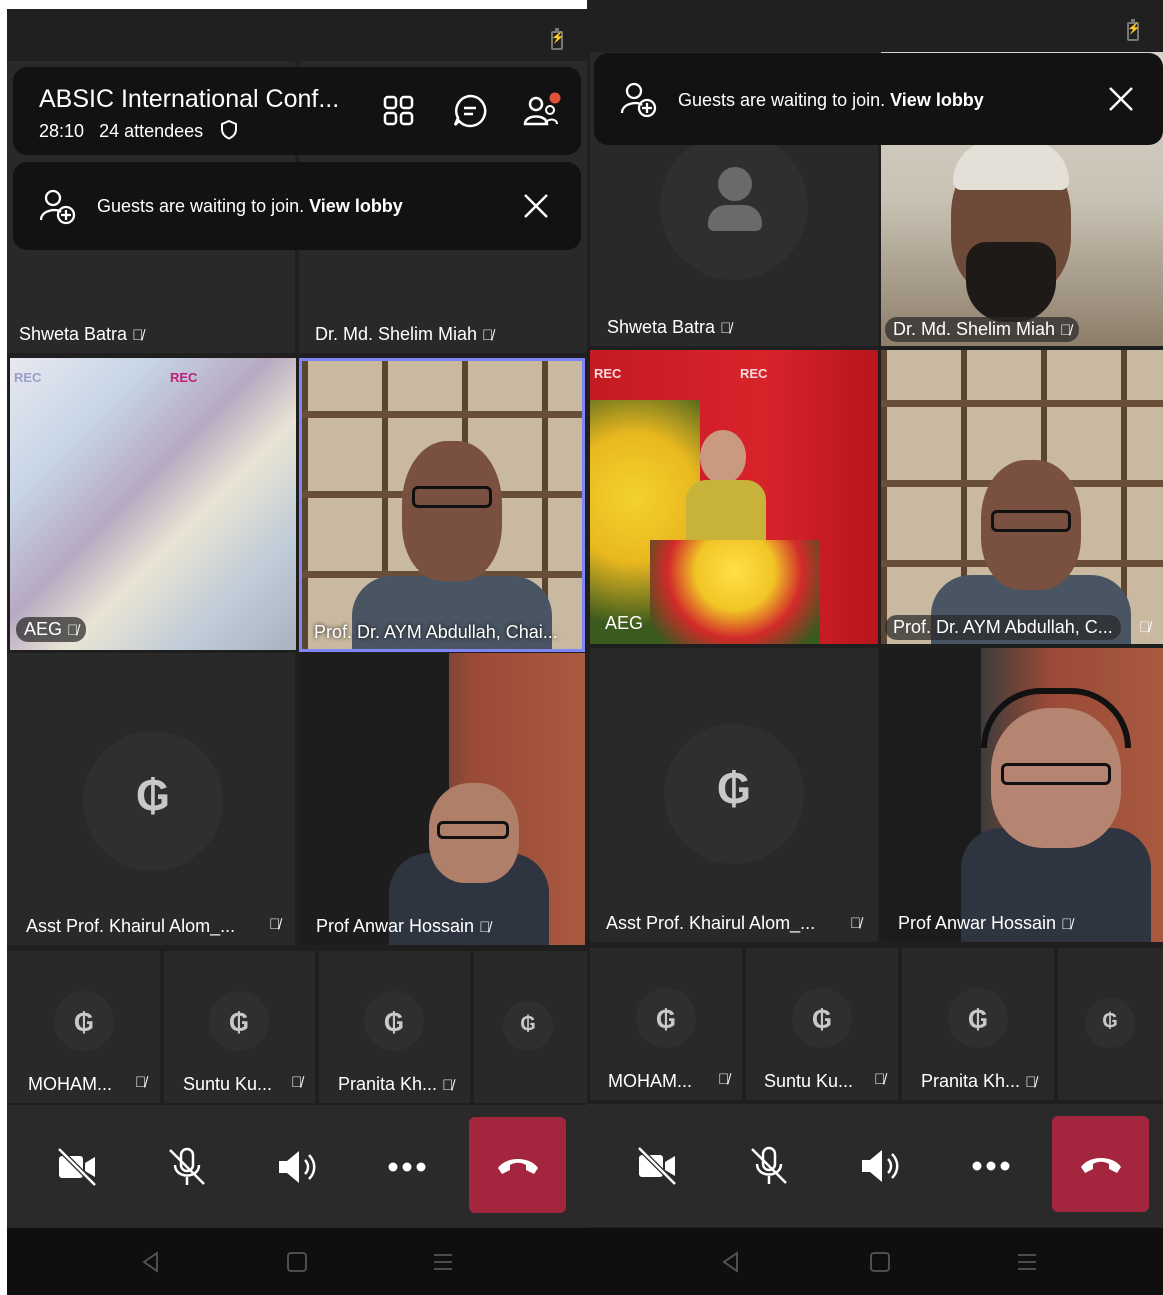  I want to click on chat-button, so click(470, 111).